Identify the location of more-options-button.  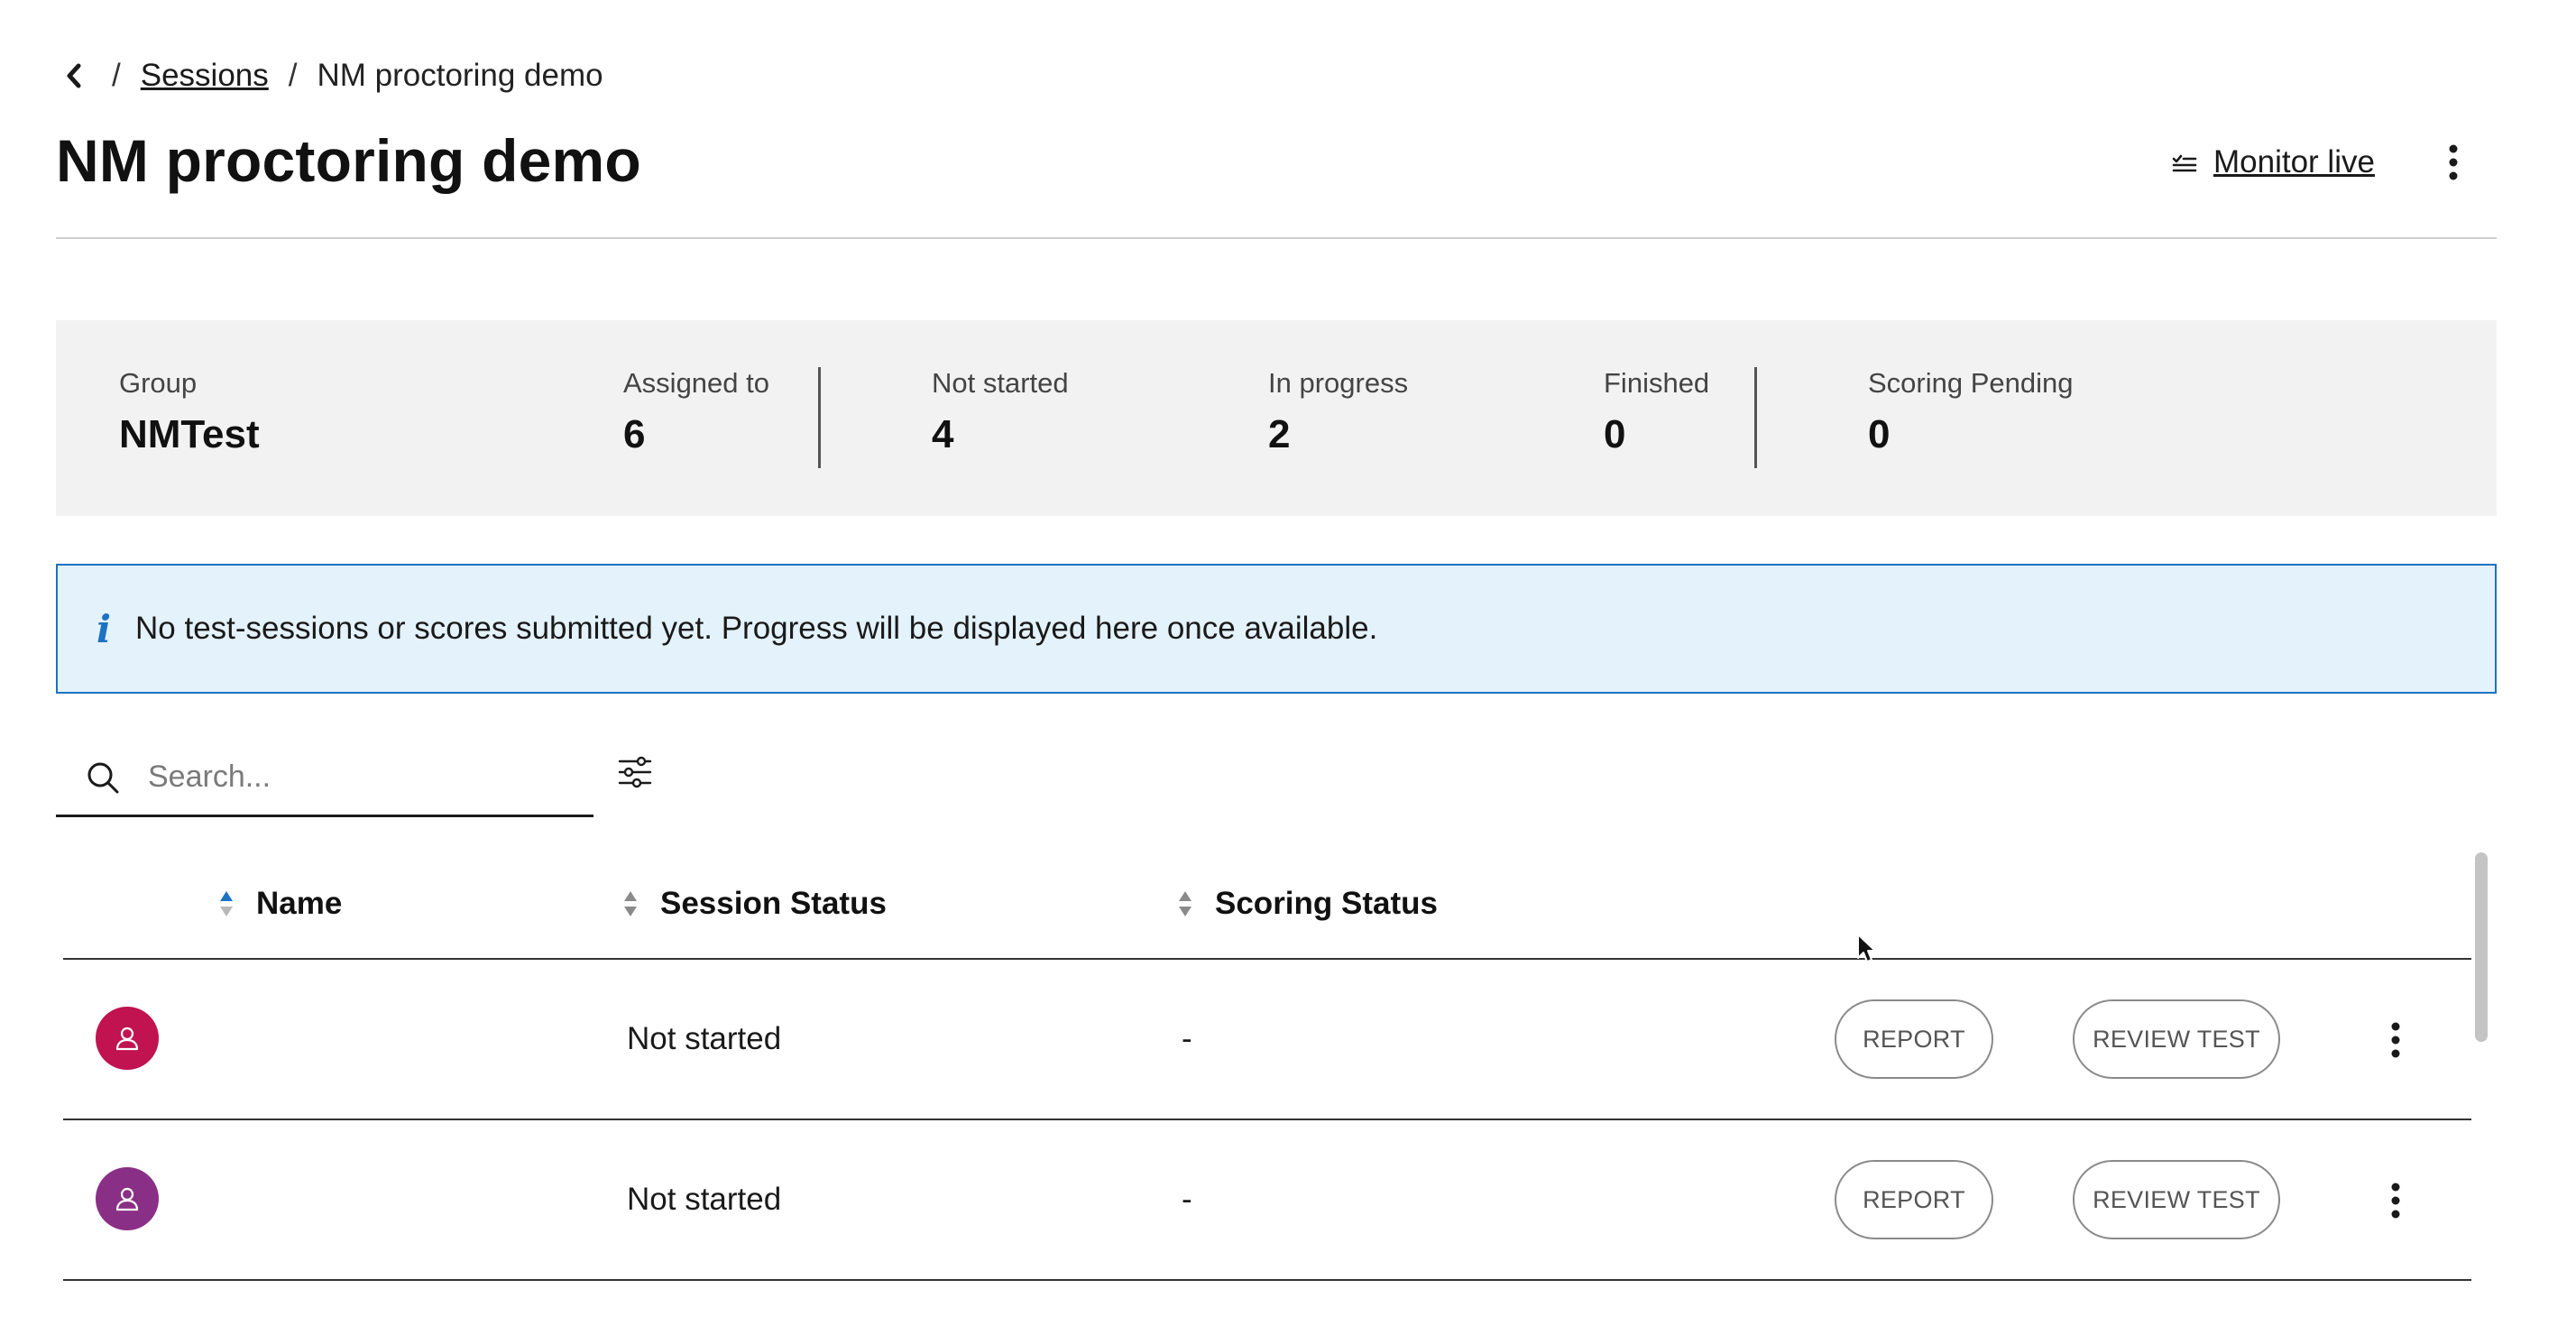
(2453, 162).